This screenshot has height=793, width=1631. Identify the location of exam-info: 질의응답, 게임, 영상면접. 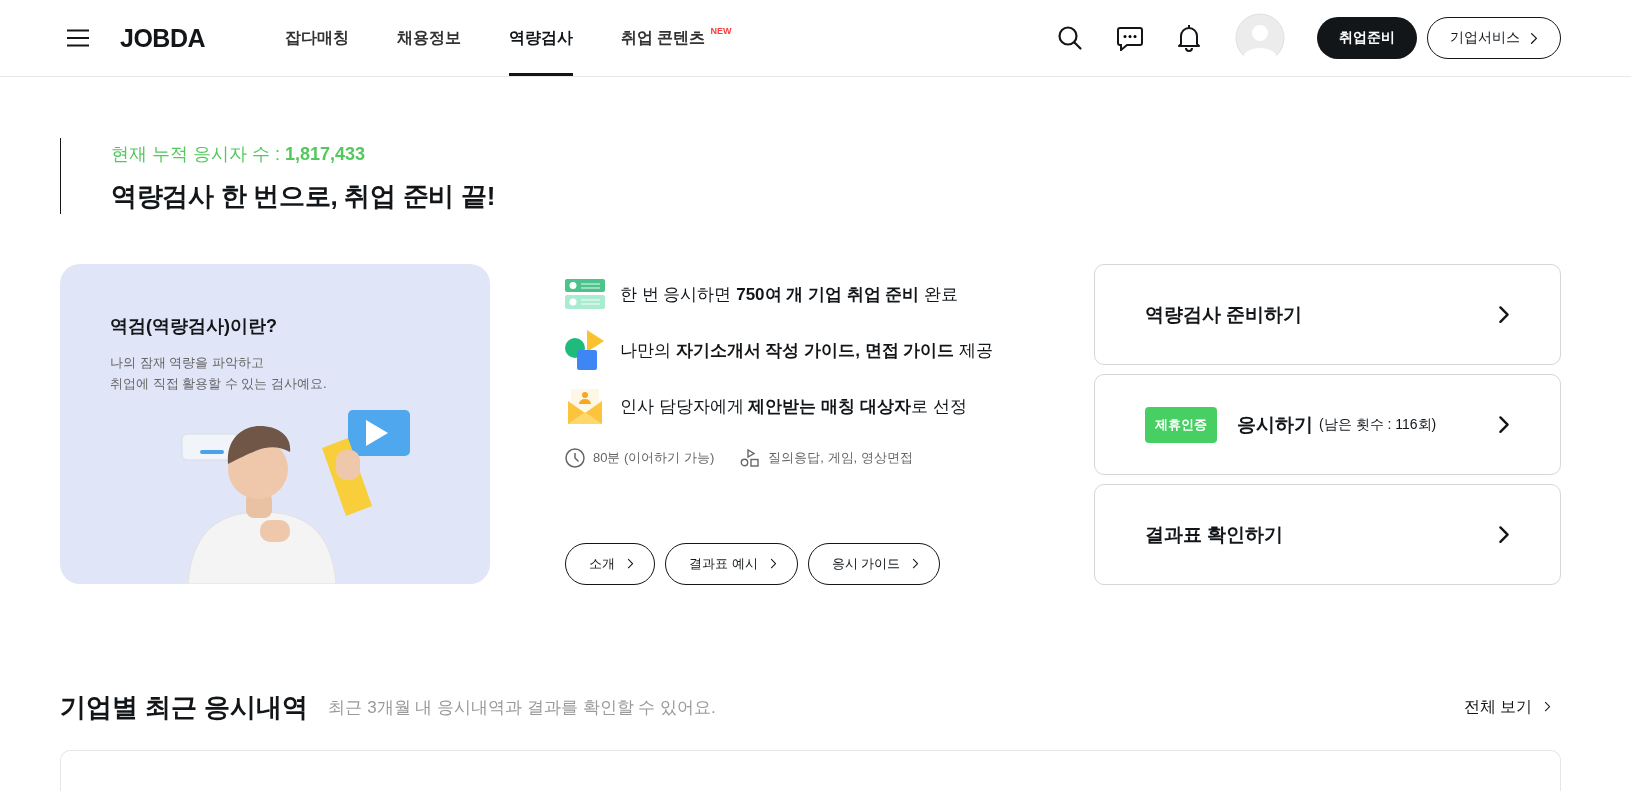
(840, 458).